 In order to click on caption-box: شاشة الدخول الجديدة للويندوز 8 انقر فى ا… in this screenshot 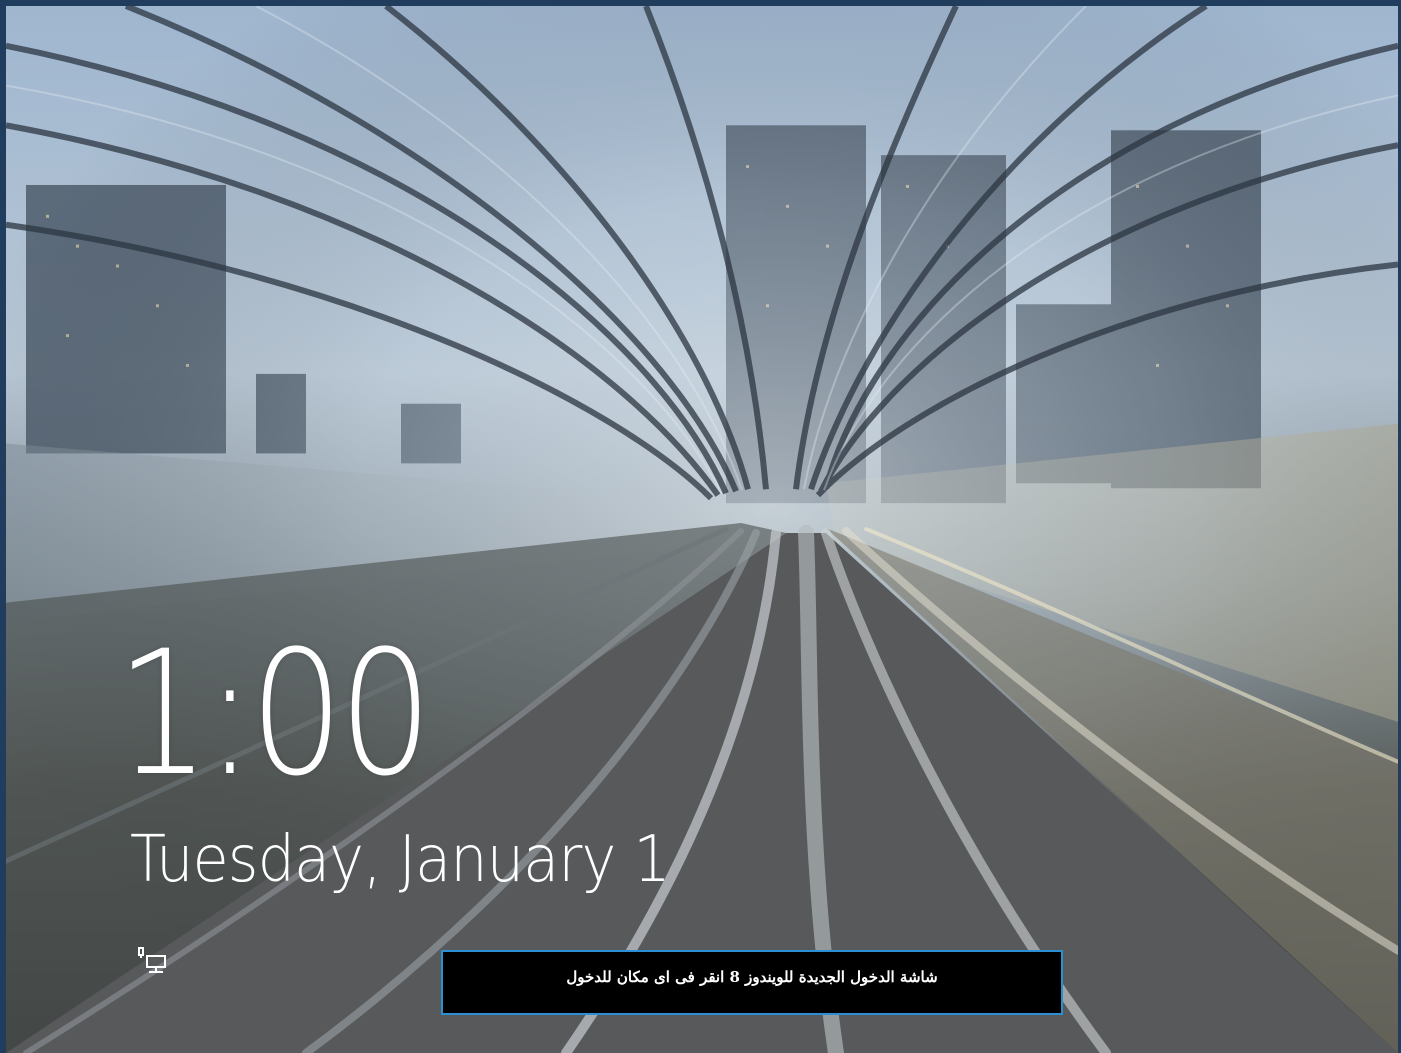, I will do `click(752, 982)`.